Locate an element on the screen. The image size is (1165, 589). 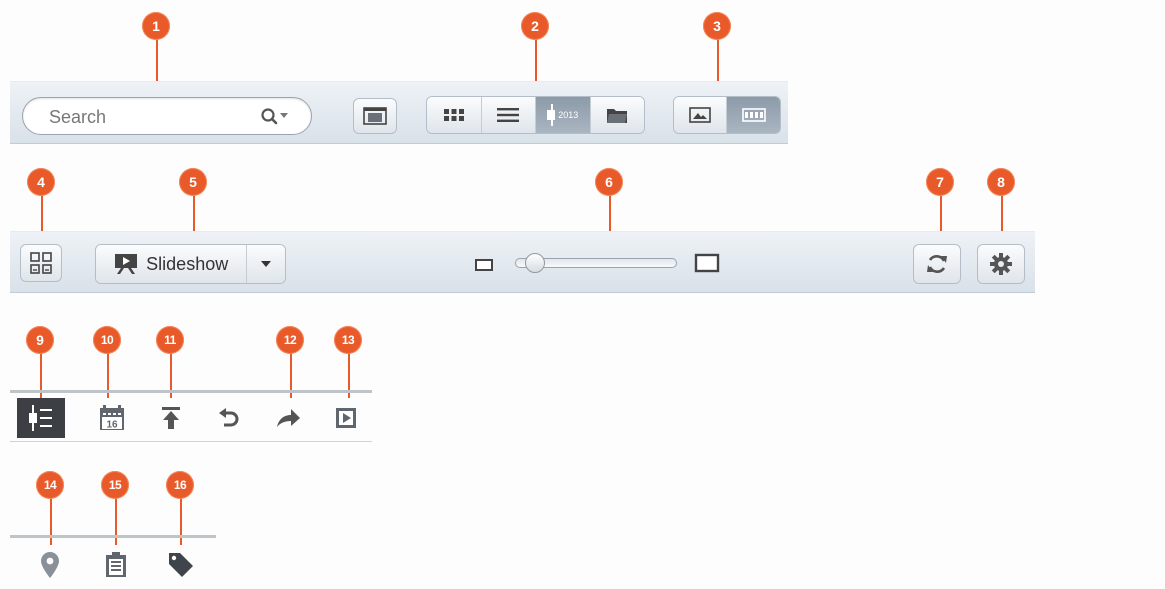
settings-button is located at coordinates (1001, 264).